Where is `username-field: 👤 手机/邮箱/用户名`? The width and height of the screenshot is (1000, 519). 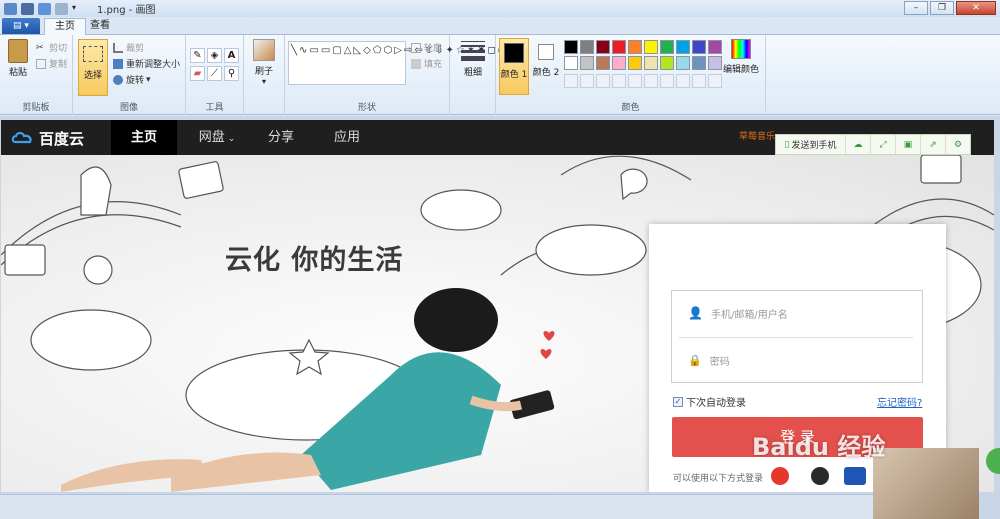
username-field: 👤 手机/邮箱/用户名 is located at coordinates (797, 313).